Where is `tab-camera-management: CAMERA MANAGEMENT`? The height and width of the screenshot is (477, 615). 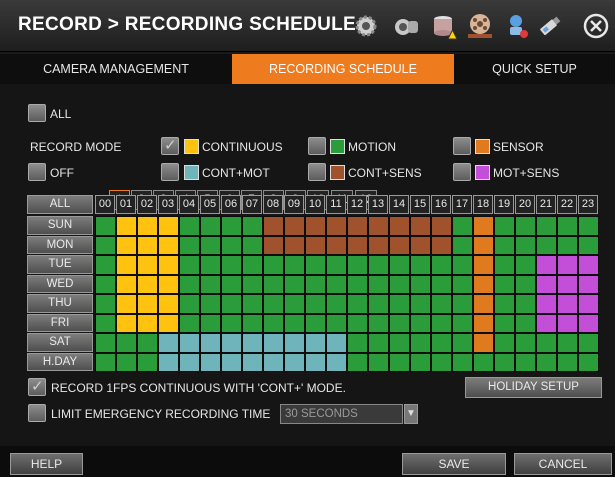 tab-camera-management: CAMERA MANAGEMENT is located at coordinates (116, 69).